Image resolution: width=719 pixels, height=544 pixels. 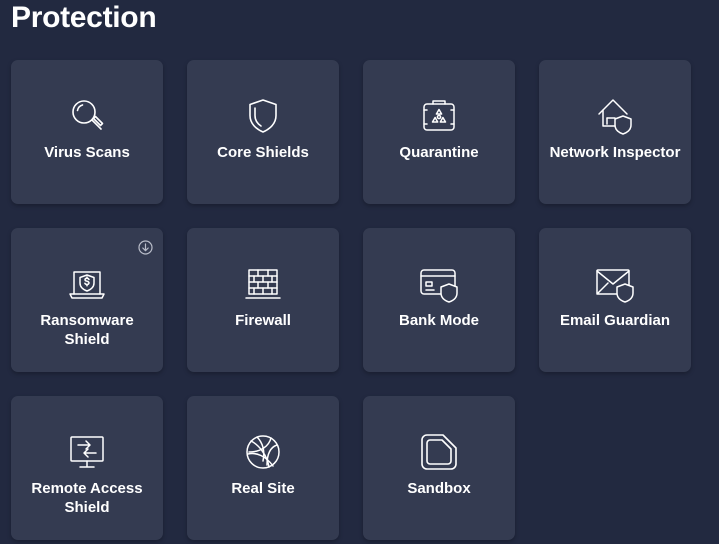 I want to click on monitor-arrows-icon, so click(x=87, y=452).